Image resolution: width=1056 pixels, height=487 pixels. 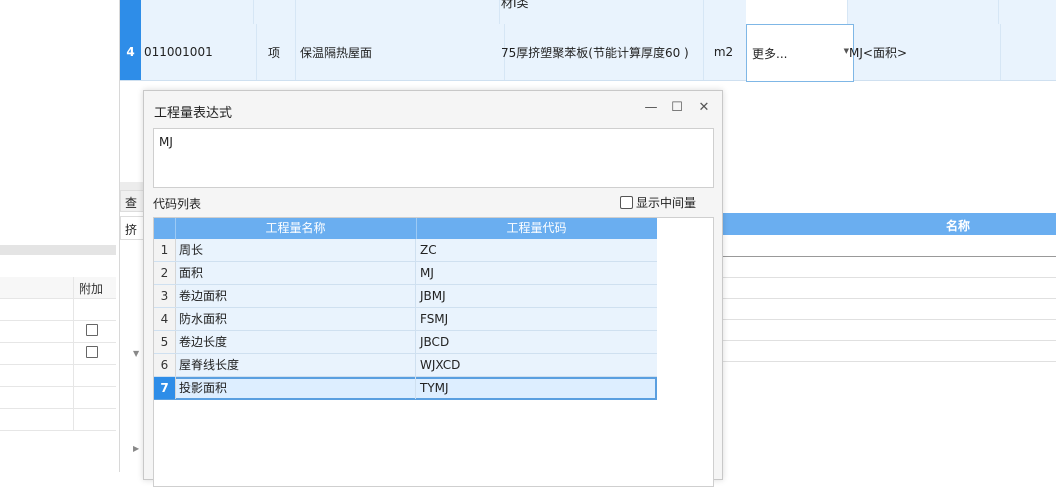 What do you see at coordinates (626, 202) in the screenshot?
I see `show-intermediate-checkbox` at bounding box center [626, 202].